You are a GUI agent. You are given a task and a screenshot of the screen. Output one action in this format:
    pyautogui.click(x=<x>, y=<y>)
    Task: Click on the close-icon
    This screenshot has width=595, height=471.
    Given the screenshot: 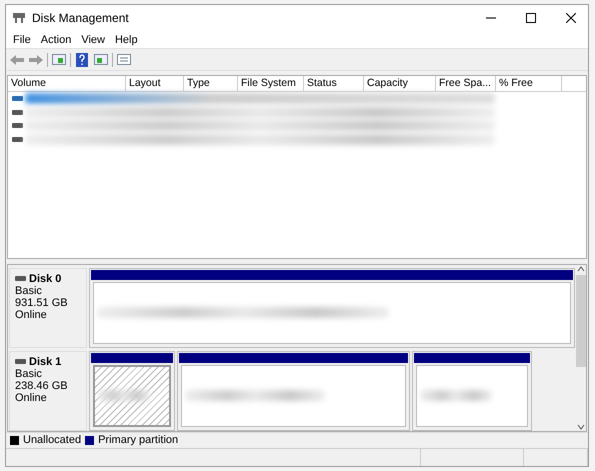 What is the action you would take?
    pyautogui.click(x=571, y=18)
    